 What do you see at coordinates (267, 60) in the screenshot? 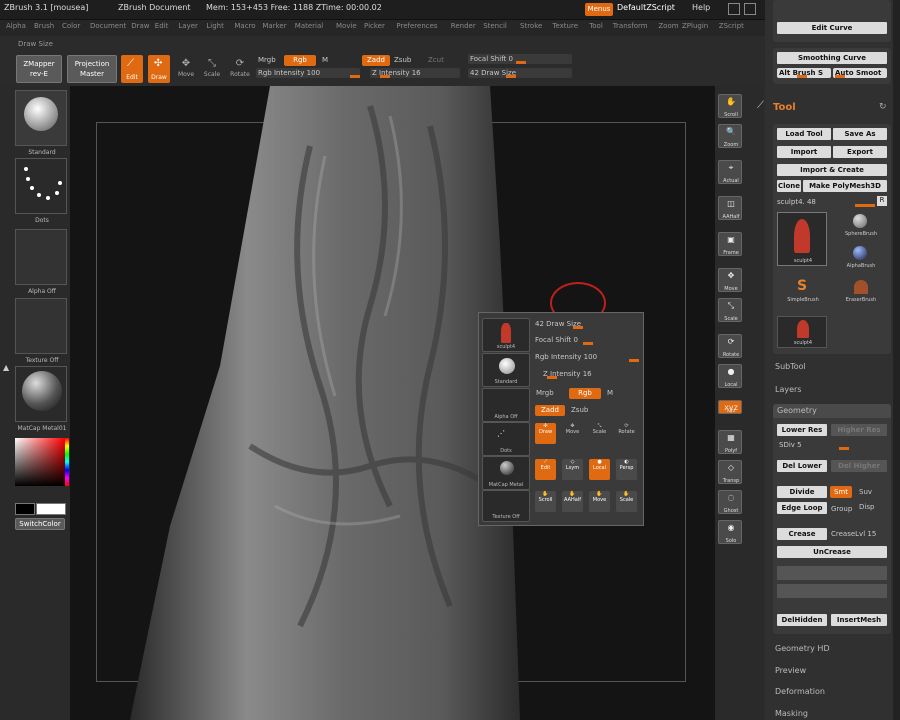
I see `mrgb-toggle: Mrgb` at bounding box center [267, 60].